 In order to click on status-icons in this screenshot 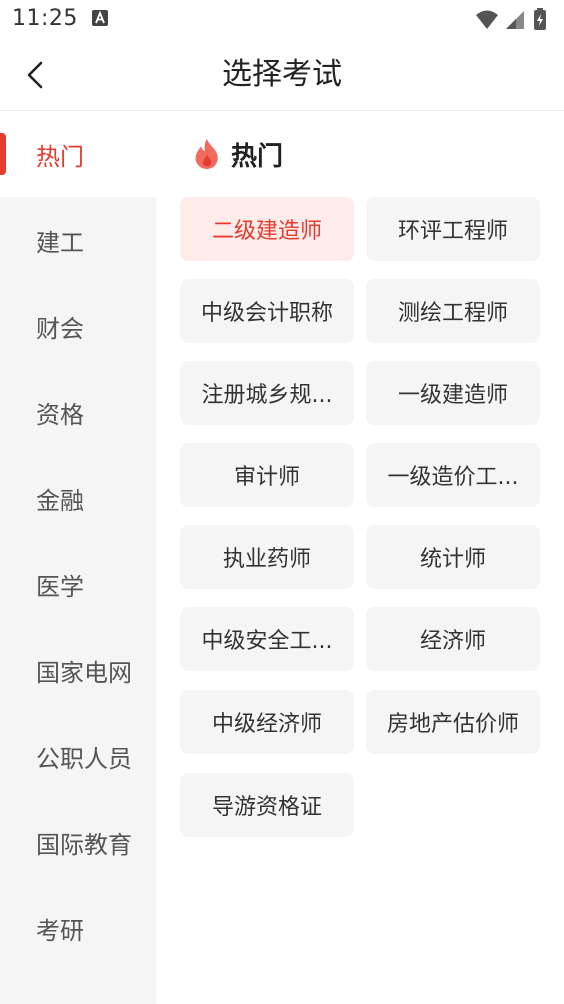, I will do `click(511, 19)`.